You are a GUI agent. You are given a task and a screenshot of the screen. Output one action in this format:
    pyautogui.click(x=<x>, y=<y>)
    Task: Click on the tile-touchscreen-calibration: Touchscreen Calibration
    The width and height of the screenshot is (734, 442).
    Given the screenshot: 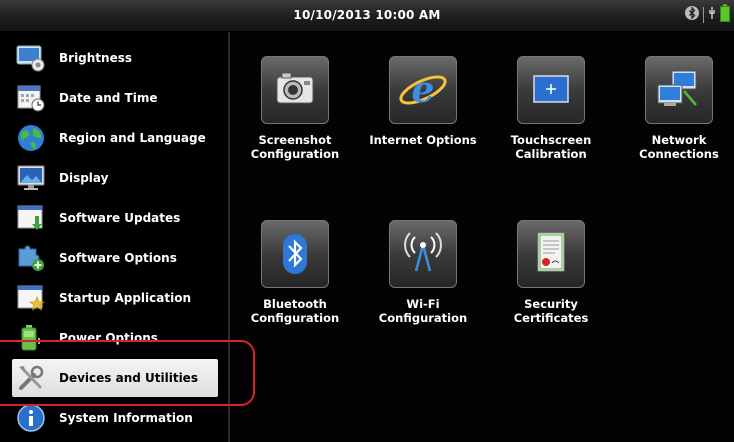 What is the action you would take?
    pyautogui.click(x=551, y=108)
    